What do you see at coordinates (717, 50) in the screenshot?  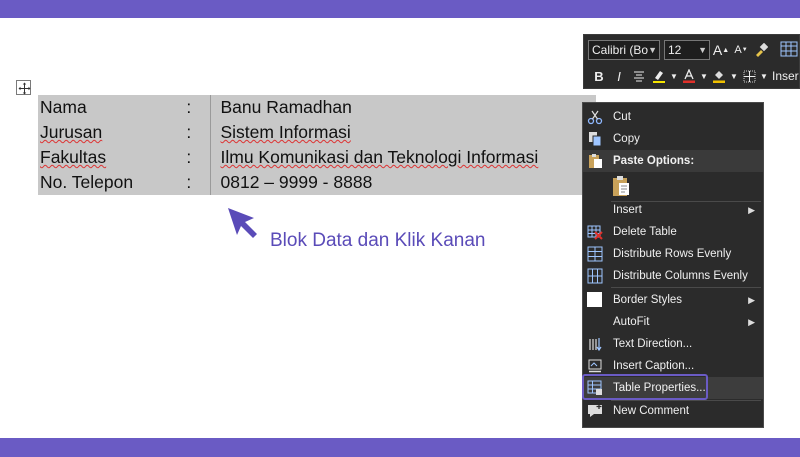 I see `grow-font-icon: A` at bounding box center [717, 50].